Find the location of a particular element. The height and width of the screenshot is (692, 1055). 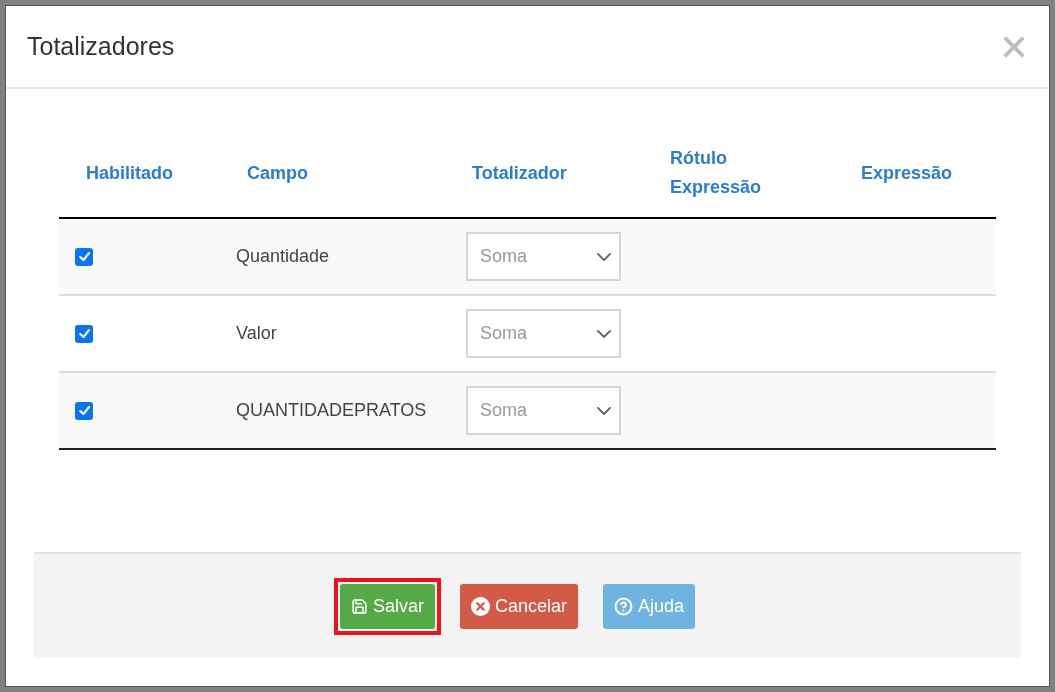

cancel-button: Cancelar is located at coordinates (518, 606).